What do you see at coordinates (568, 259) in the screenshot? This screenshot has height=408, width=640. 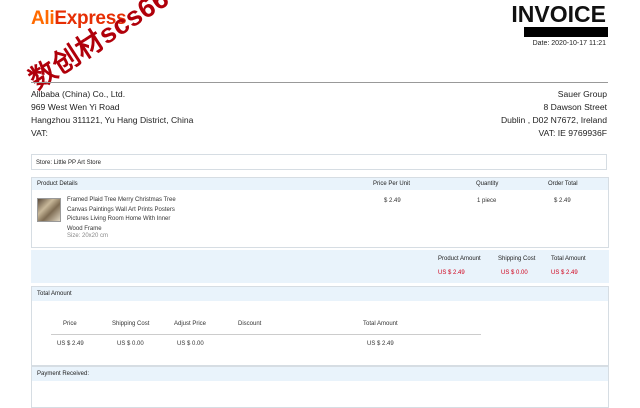 I see `total-amount-label: Total Amount` at bounding box center [568, 259].